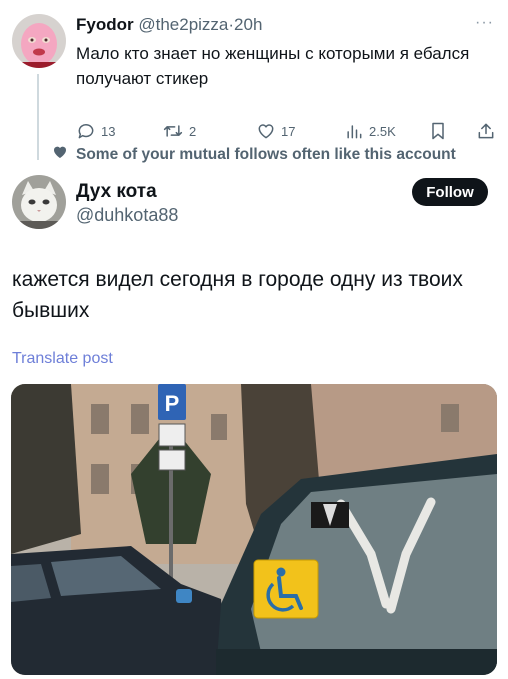  Describe the element at coordinates (108, 131) in the screenshot. I see `reply-count: 13` at that location.